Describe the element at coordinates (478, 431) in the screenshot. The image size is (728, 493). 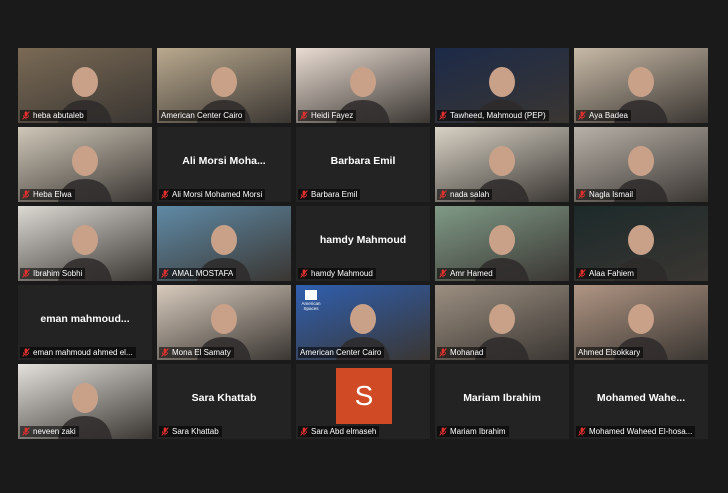
I see `participant-name: Mariam Ibrahim` at that location.